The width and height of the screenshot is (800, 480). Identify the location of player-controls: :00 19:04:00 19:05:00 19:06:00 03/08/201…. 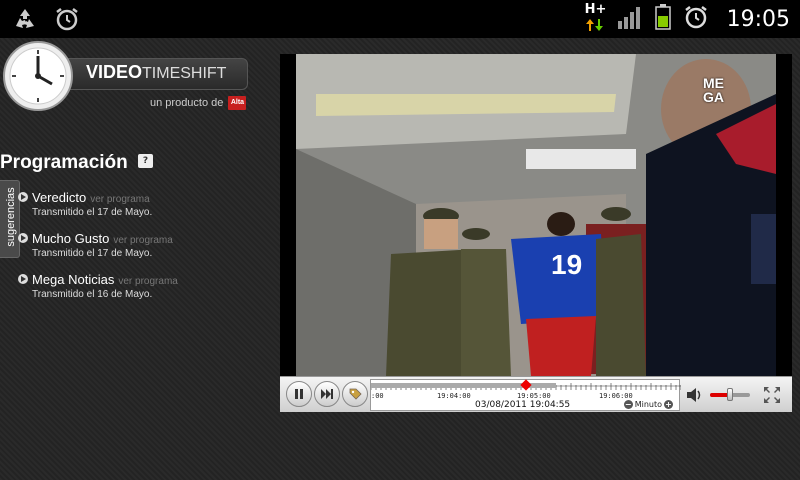
(536, 394).